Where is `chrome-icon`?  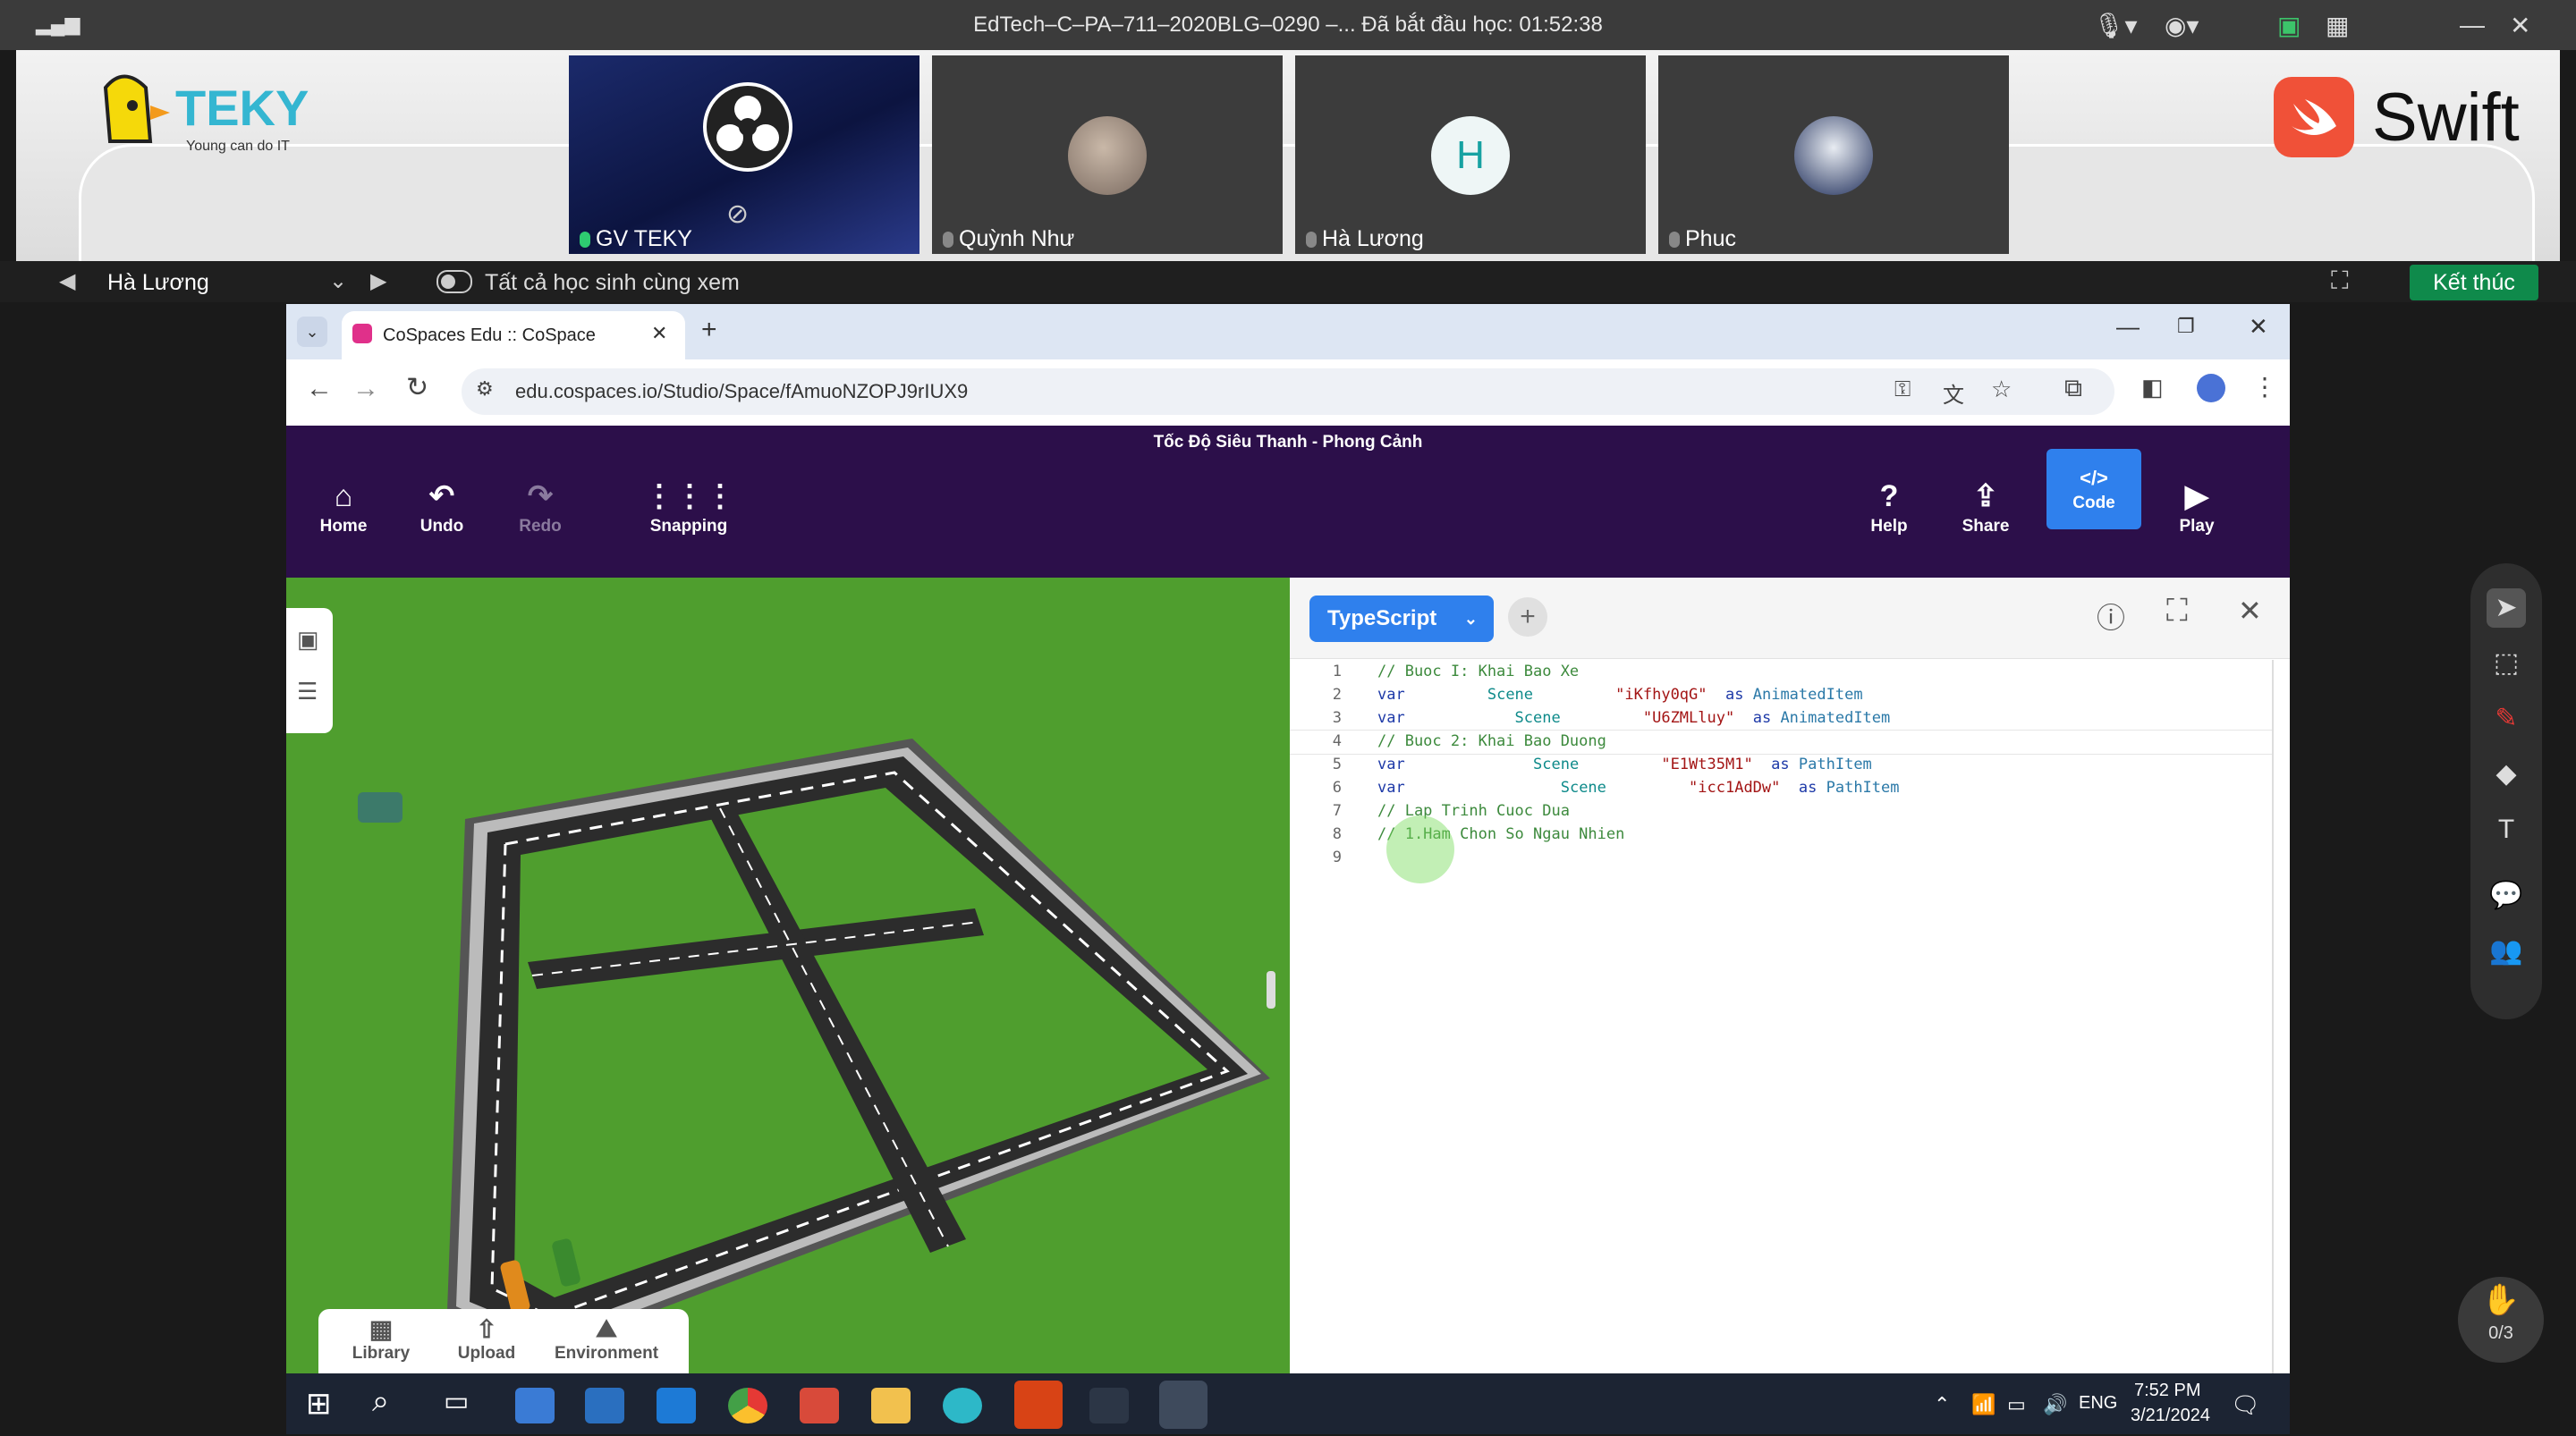 chrome-icon is located at coordinates (747, 1405).